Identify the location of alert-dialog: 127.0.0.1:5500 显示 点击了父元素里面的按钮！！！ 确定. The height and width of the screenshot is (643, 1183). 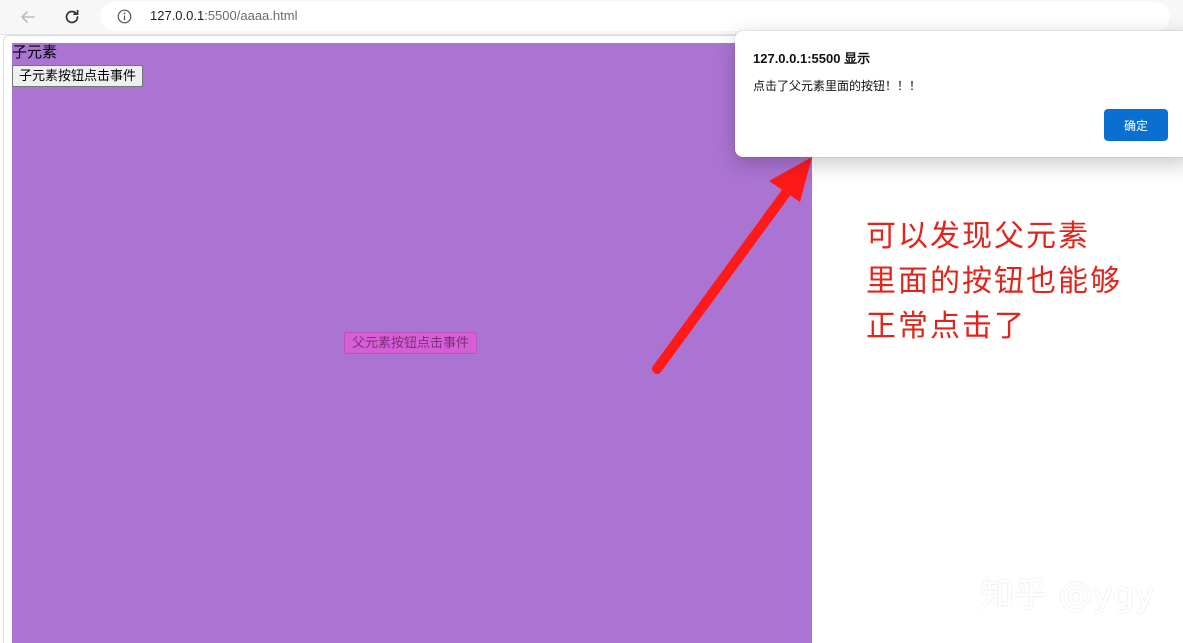
(959, 94).